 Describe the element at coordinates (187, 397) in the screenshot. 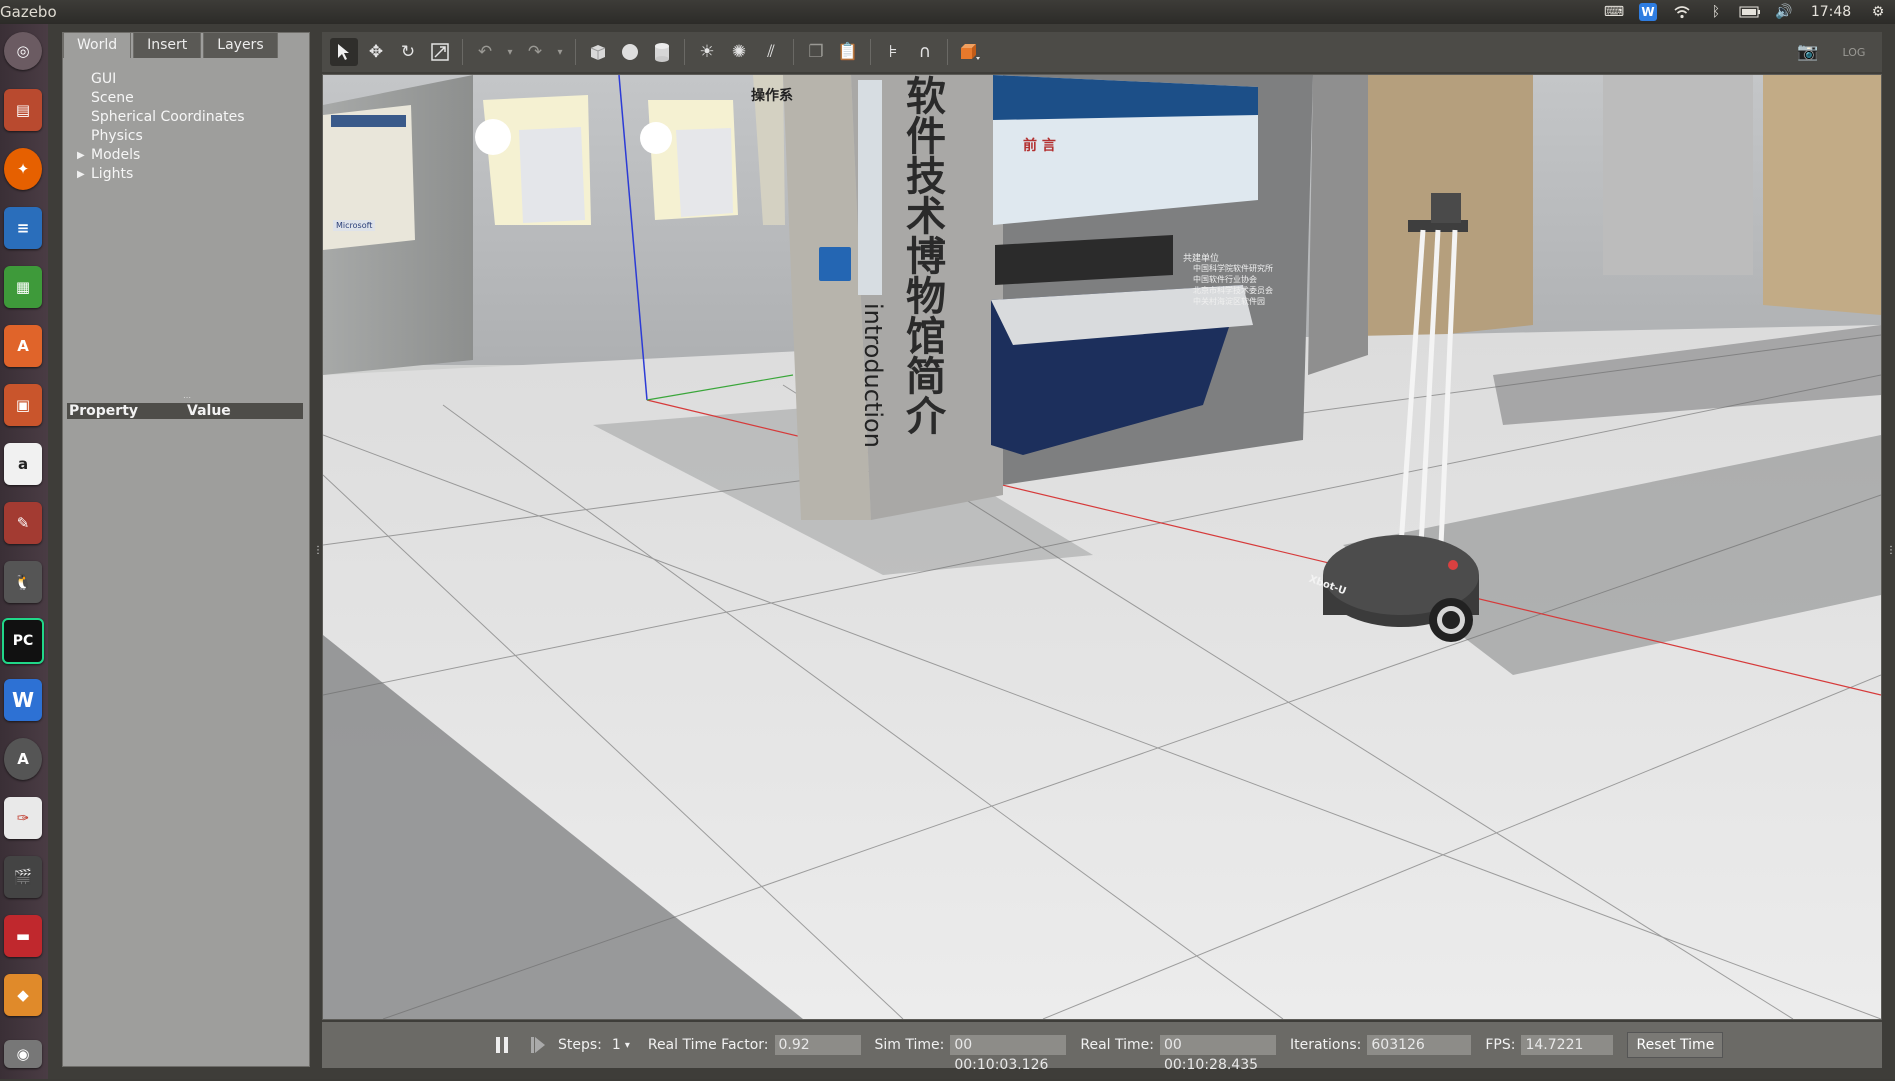

I see `splitter-handle: ⋯` at that location.